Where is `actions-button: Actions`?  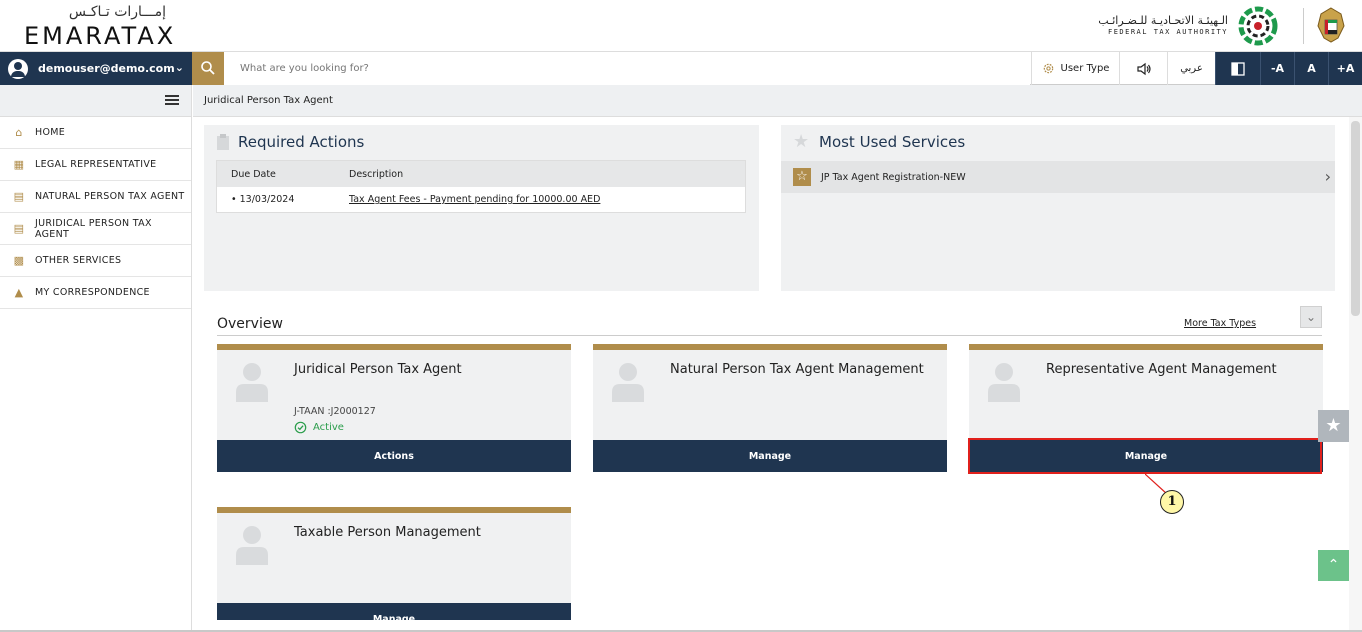 actions-button: Actions is located at coordinates (394, 456).